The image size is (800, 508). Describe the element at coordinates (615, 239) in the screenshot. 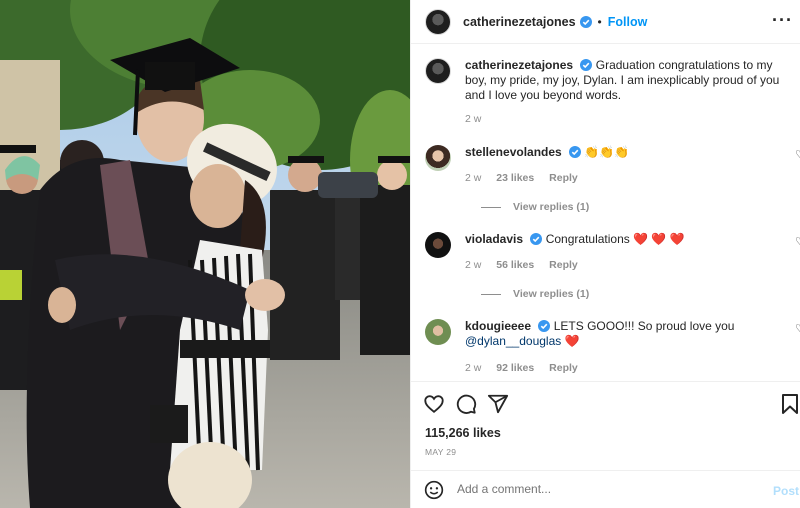

I see `comment-body: Congratulations ❤️ ❤️ ❤️` at that location.